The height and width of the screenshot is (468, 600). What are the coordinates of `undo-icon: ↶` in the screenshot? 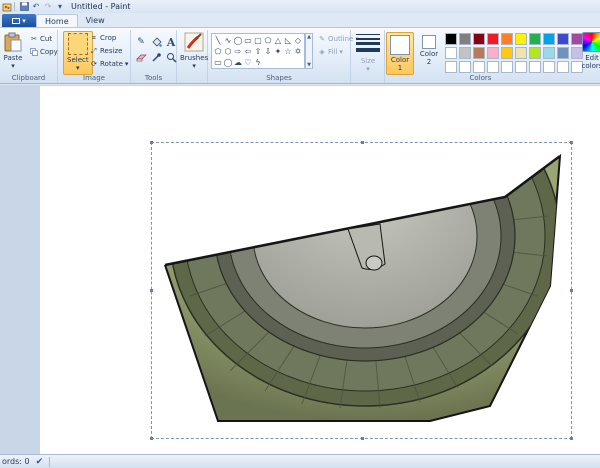 It's located at (36, 7).